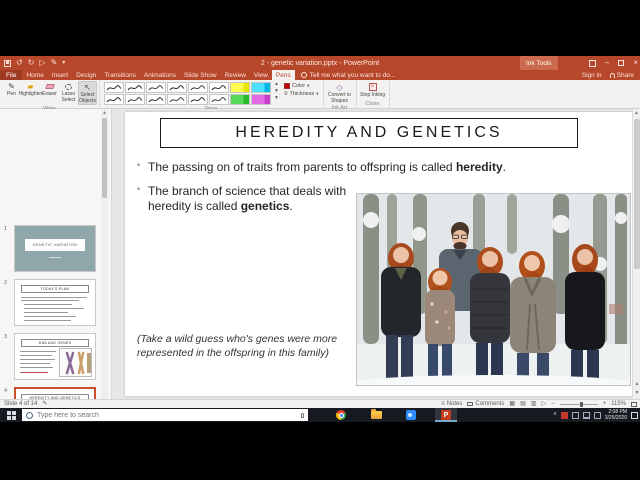 This screenshot has width=640, height=480. I want to click on start-button, so click(11, 415).